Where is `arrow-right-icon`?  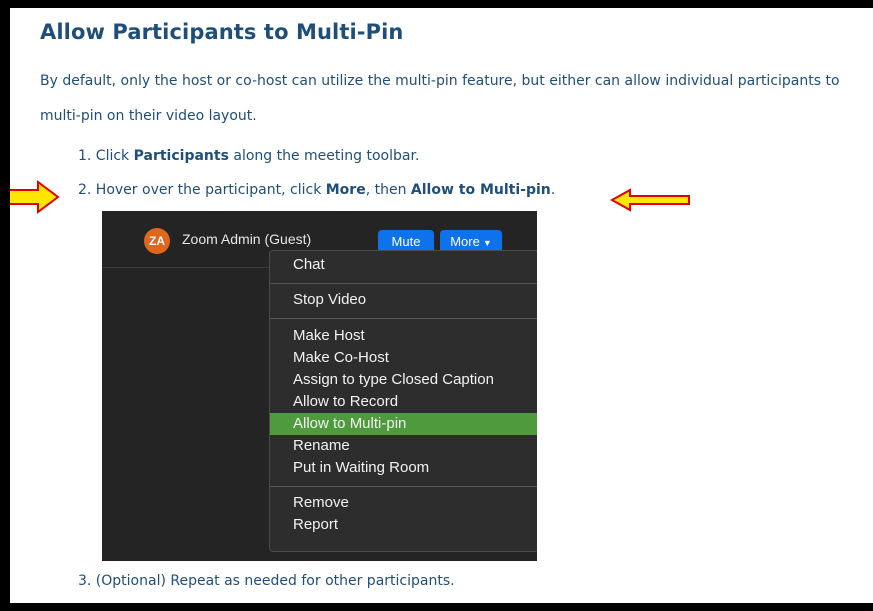
arrow-right-icon is located at coordinates (35, 197).